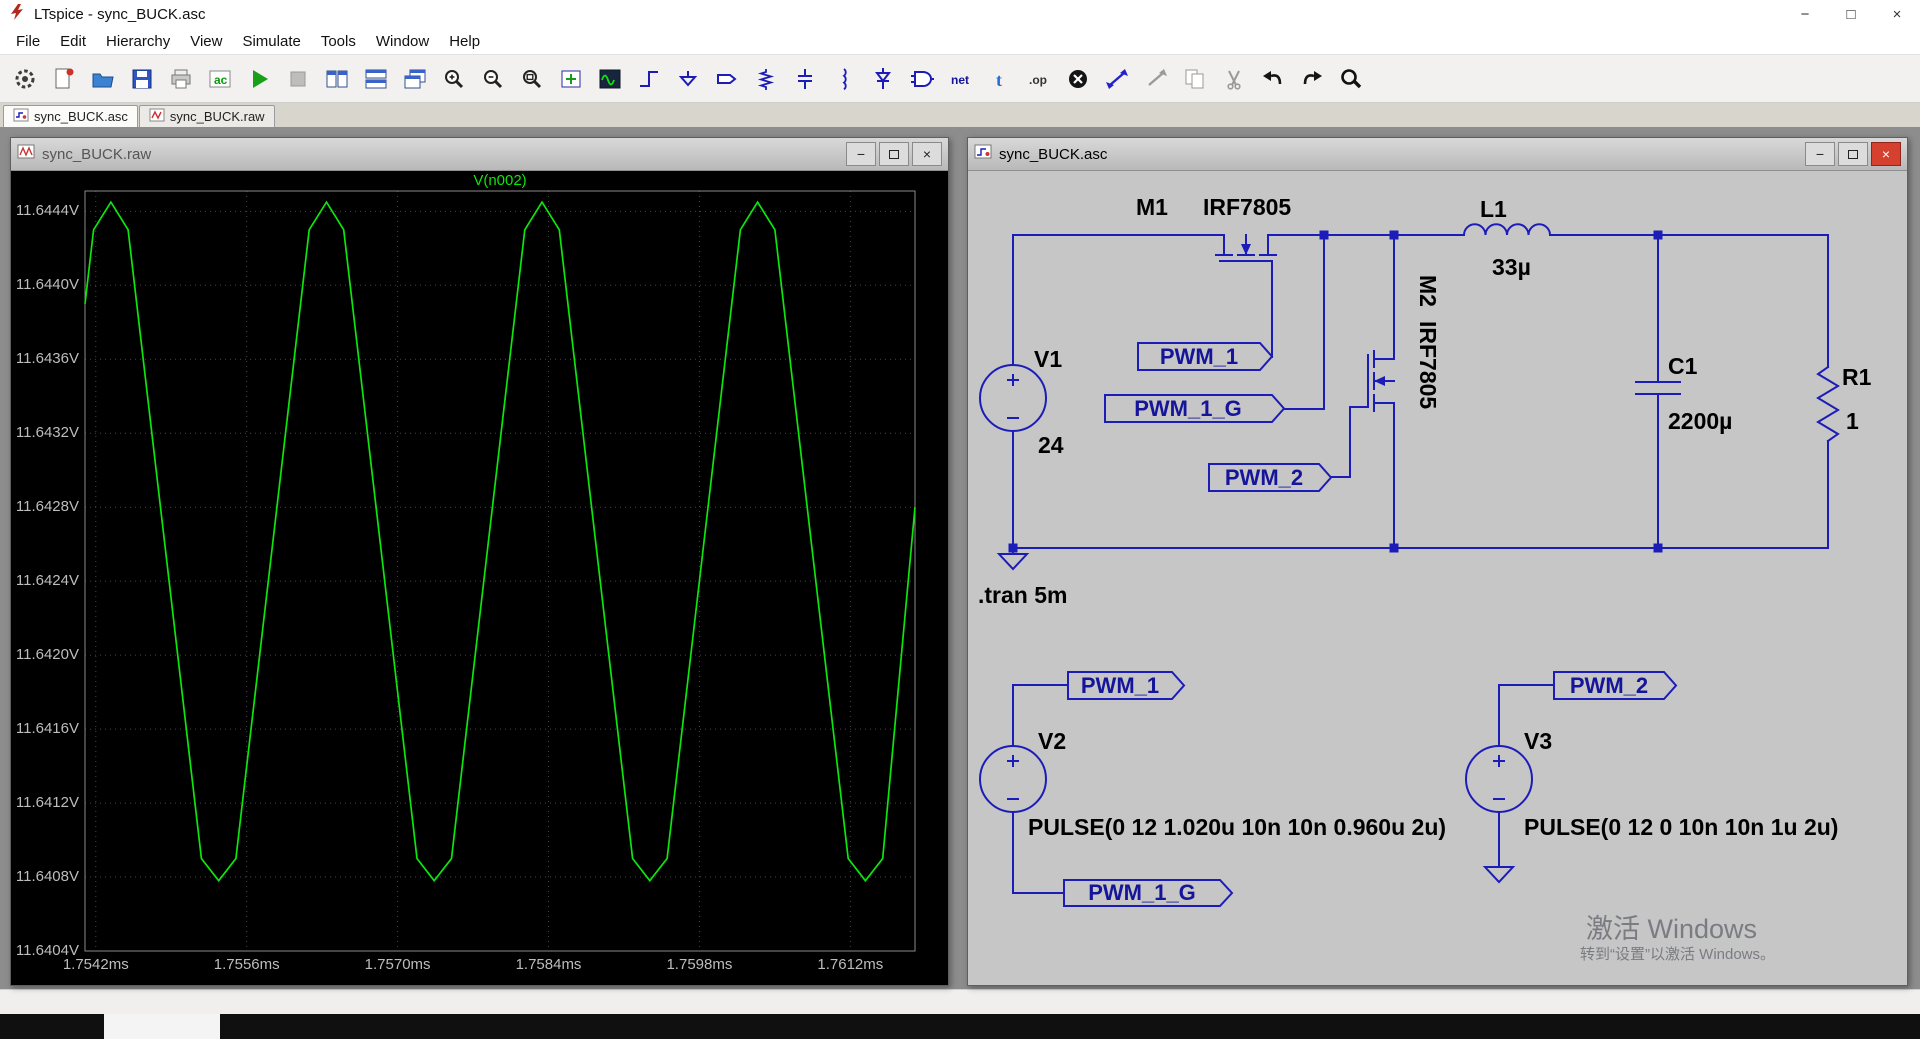  I want to click on toolbar-move-mode, so click(1117, 79).